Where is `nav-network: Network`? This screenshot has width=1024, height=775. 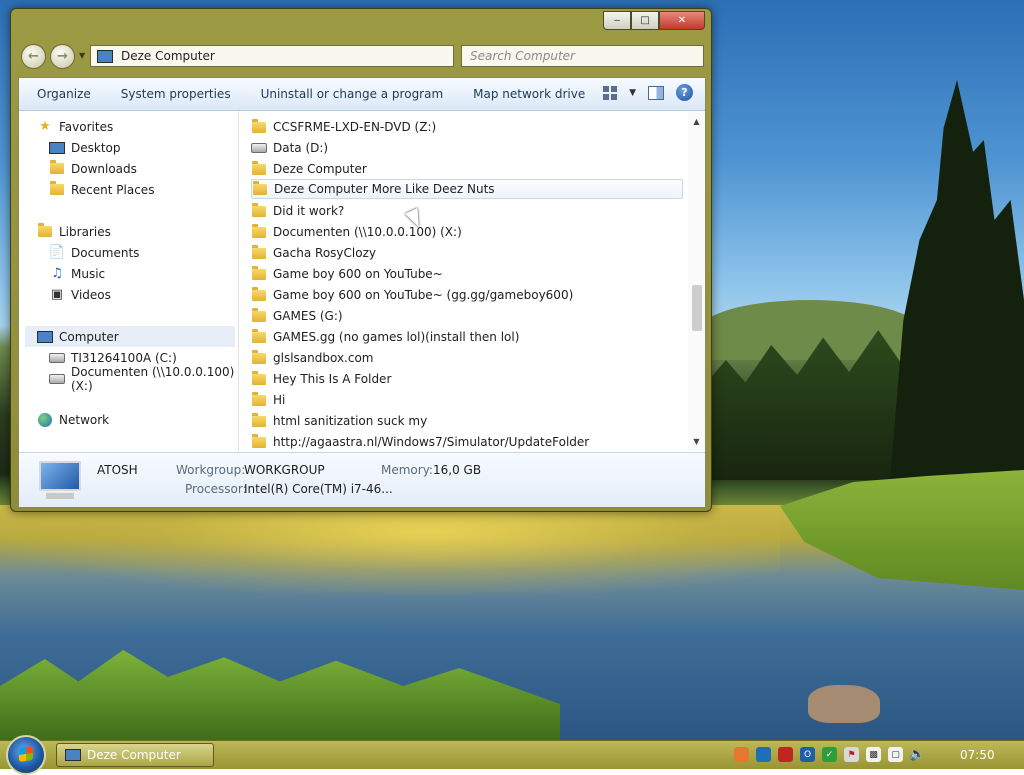 nav-network: Network is located at coordinates (73, 419).